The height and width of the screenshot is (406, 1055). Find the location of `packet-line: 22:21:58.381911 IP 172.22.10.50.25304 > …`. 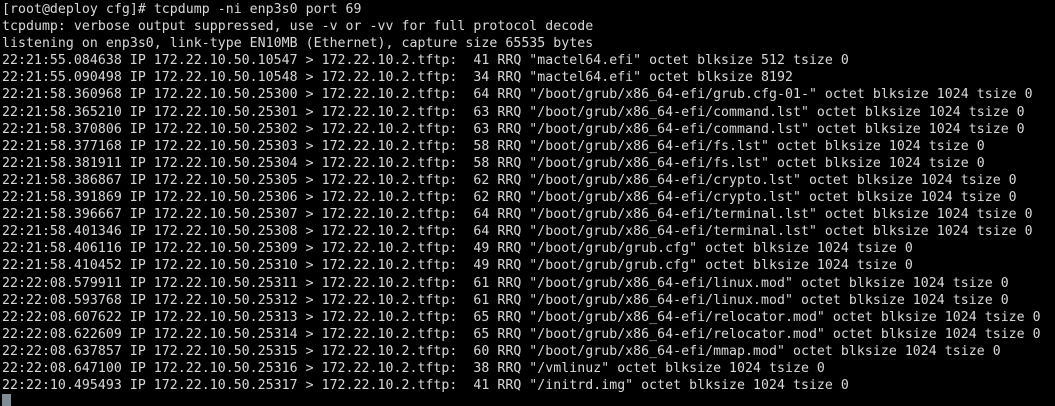

packet-line: 22:21:58.381911 IP 172.22.10.50.25304 > … is located at coordinates (493, 163).